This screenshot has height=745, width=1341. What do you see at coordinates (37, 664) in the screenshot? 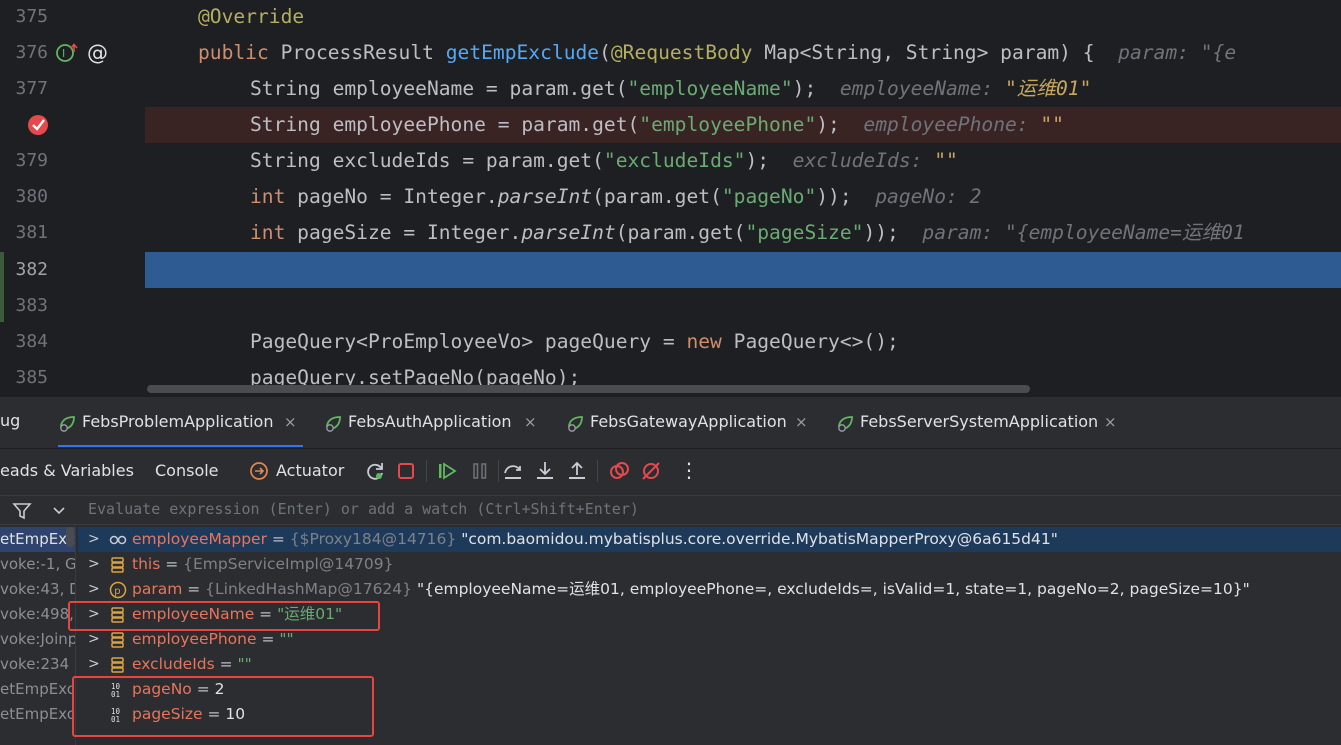
I see `frame-item: voke:234` at bounding box center [37, 664].